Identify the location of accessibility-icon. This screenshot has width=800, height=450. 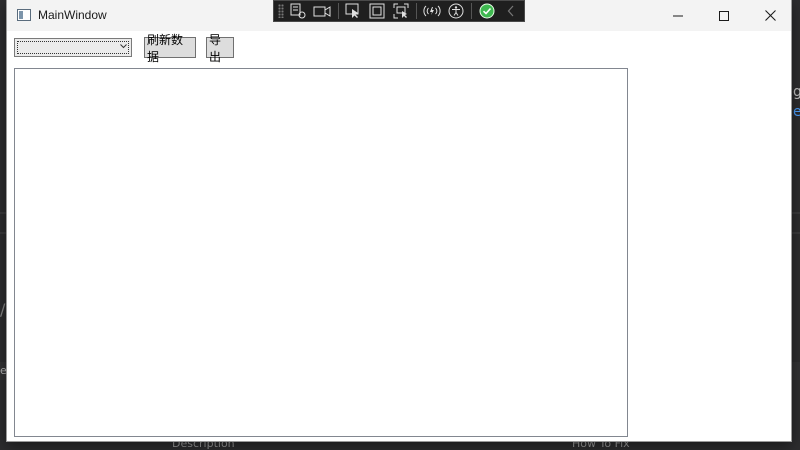
(456, 11).